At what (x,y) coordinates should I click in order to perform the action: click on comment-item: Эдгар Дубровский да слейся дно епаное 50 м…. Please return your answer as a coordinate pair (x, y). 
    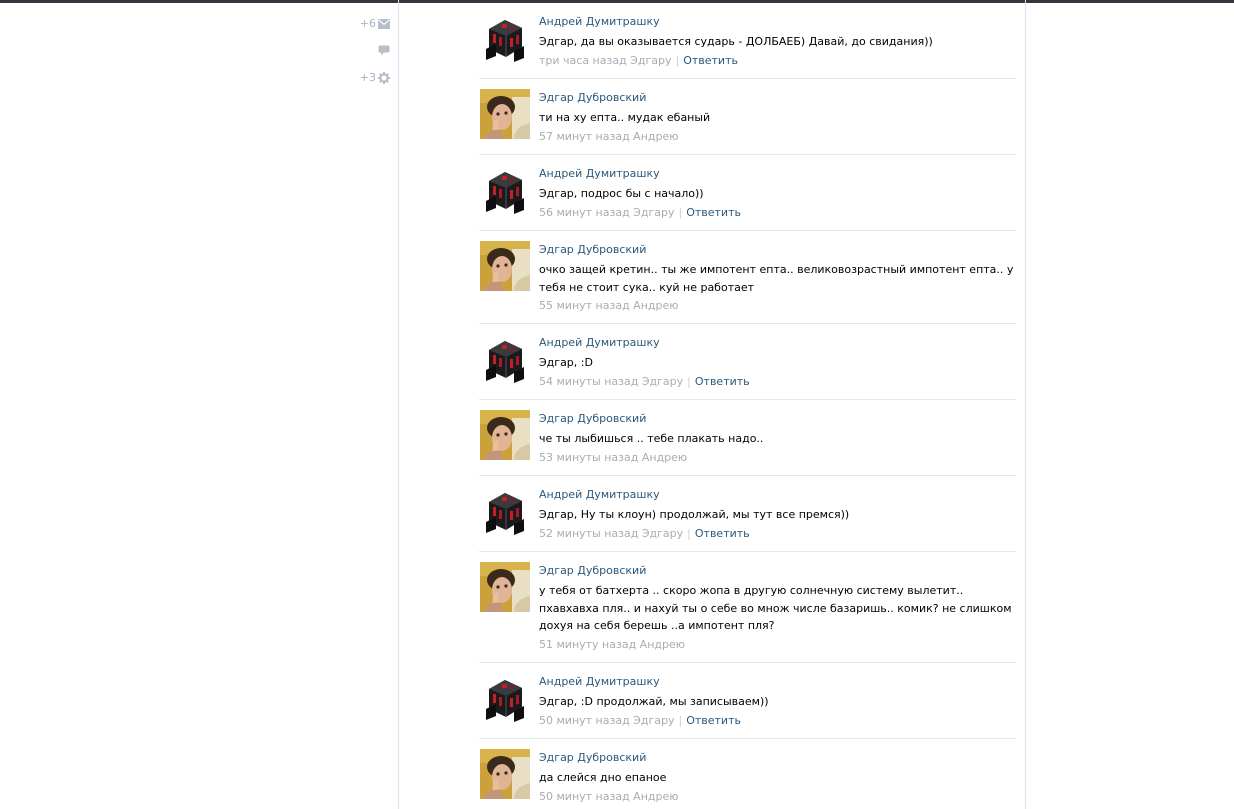
    Looking at the image, I should click on (747, 774).